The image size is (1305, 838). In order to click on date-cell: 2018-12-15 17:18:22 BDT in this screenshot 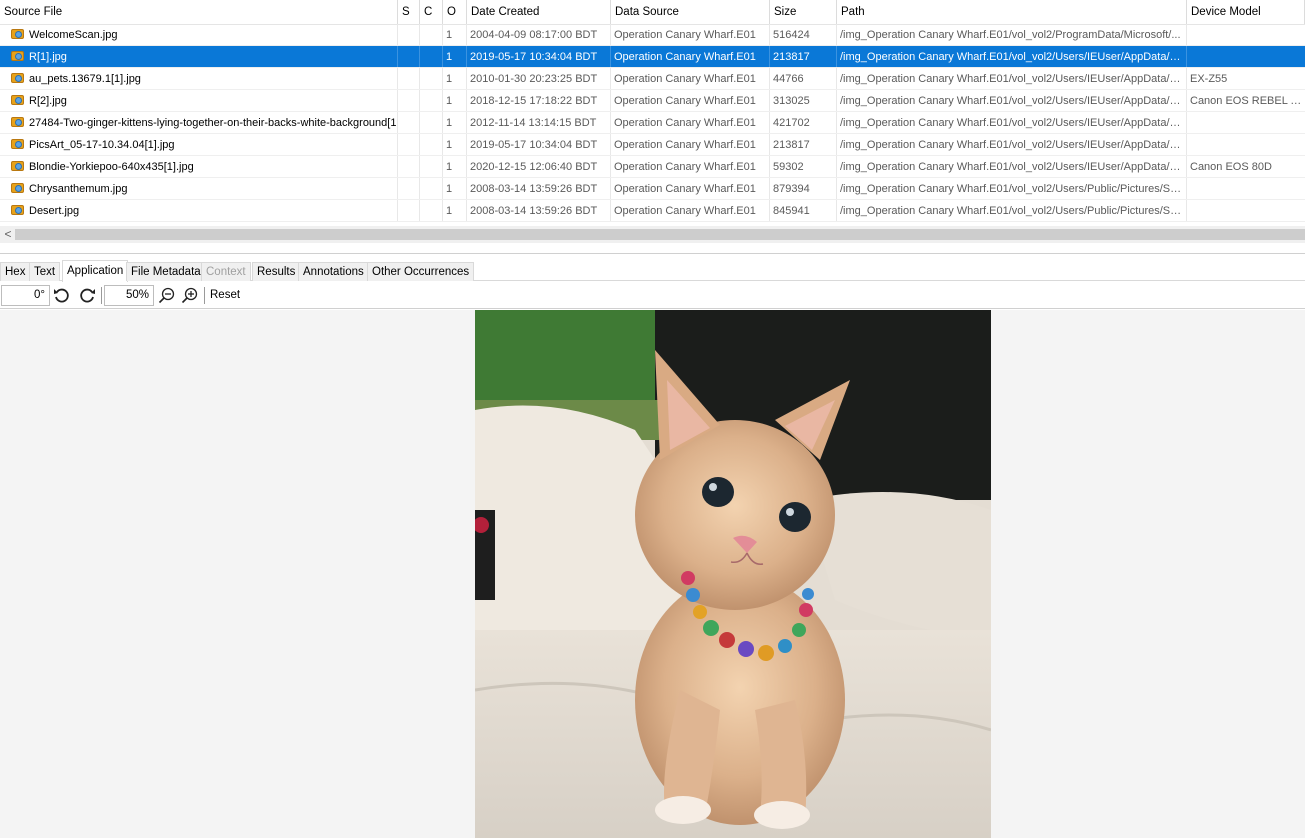, I will do `click(539, 100)`.